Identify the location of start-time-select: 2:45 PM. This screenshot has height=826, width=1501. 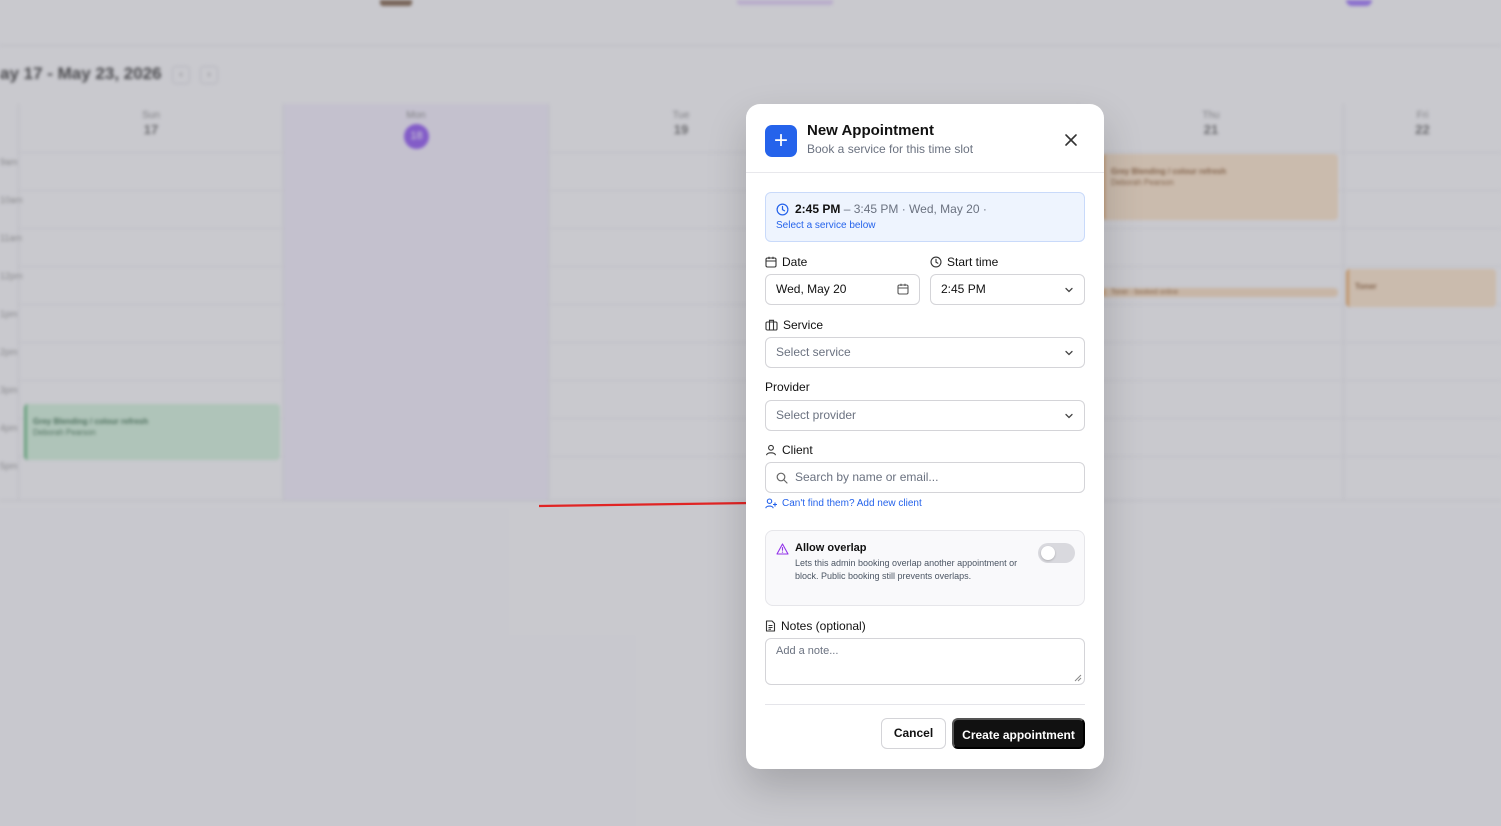
(1007, 289).